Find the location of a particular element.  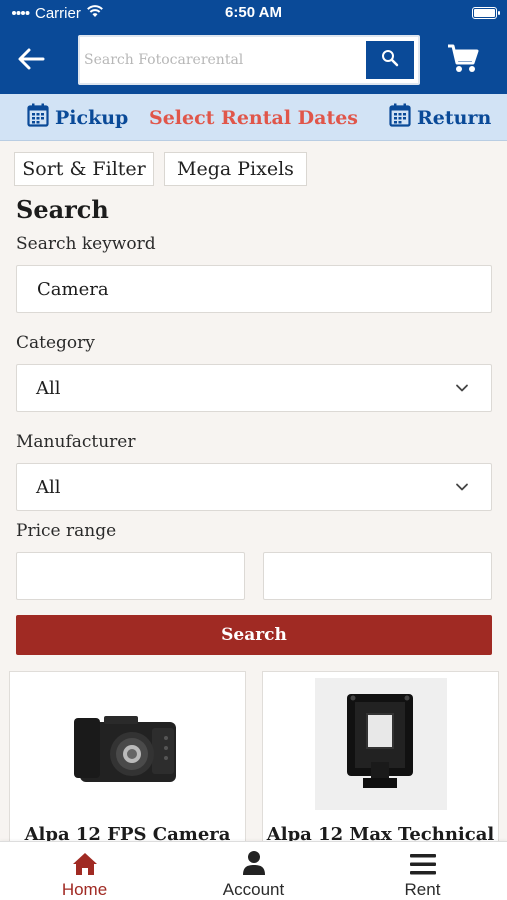

product-image-technical-back is located at coordinates (381, 744).